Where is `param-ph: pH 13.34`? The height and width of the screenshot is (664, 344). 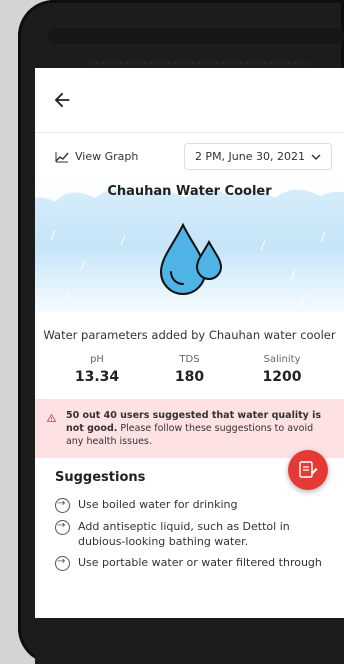 param-ph: pH 13.34 is located at coordinates (97, 369).